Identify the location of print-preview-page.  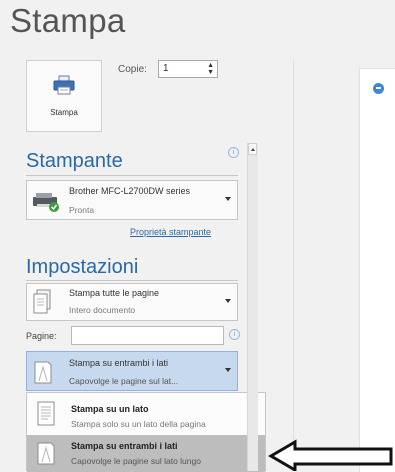
(377, 270).